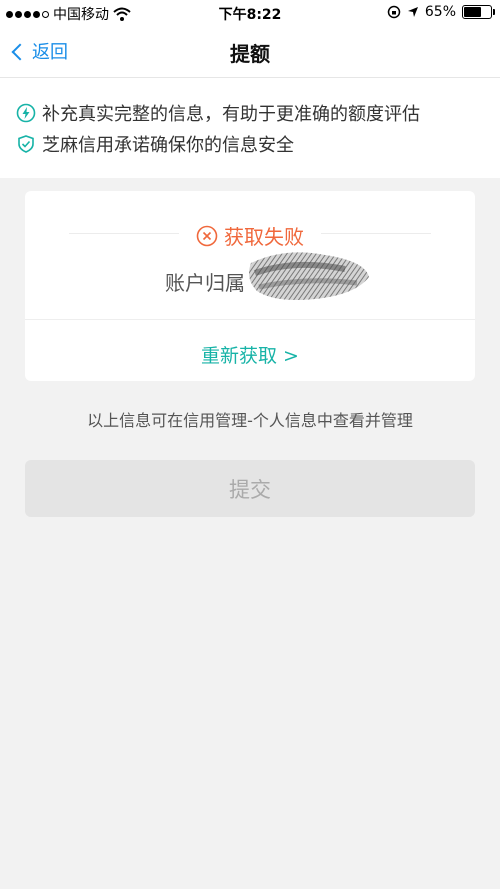  Describe the element at coordinates (168, 145) in the screenshot. I see `tip-text: 芝麻信用承诺确保你的信息安全` at that location.